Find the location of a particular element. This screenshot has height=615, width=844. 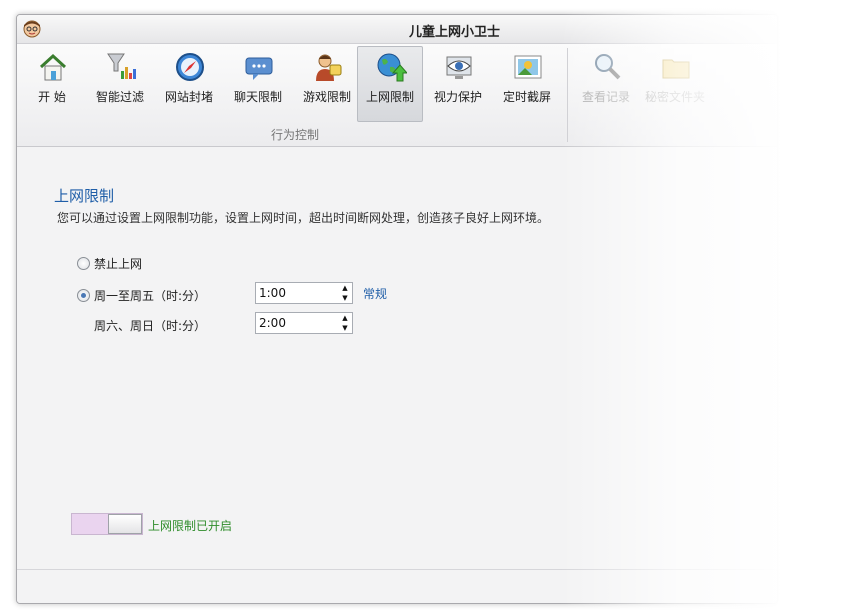

ribbon-button-eye-protection: 视力保护 is located at coordinates (458, 84).